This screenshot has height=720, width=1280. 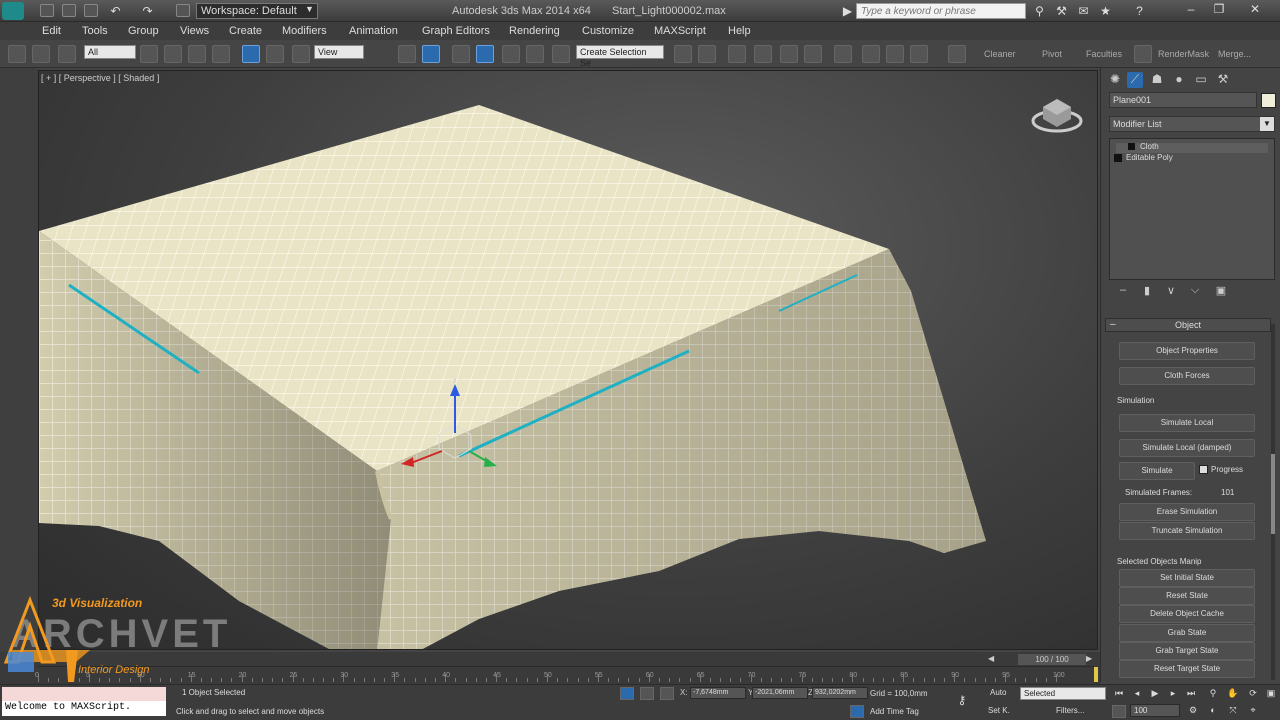 What do you see at coordinates (143, 31) in the screenshot?
I see `menu-group: Group` at bounding box center [143, 31].